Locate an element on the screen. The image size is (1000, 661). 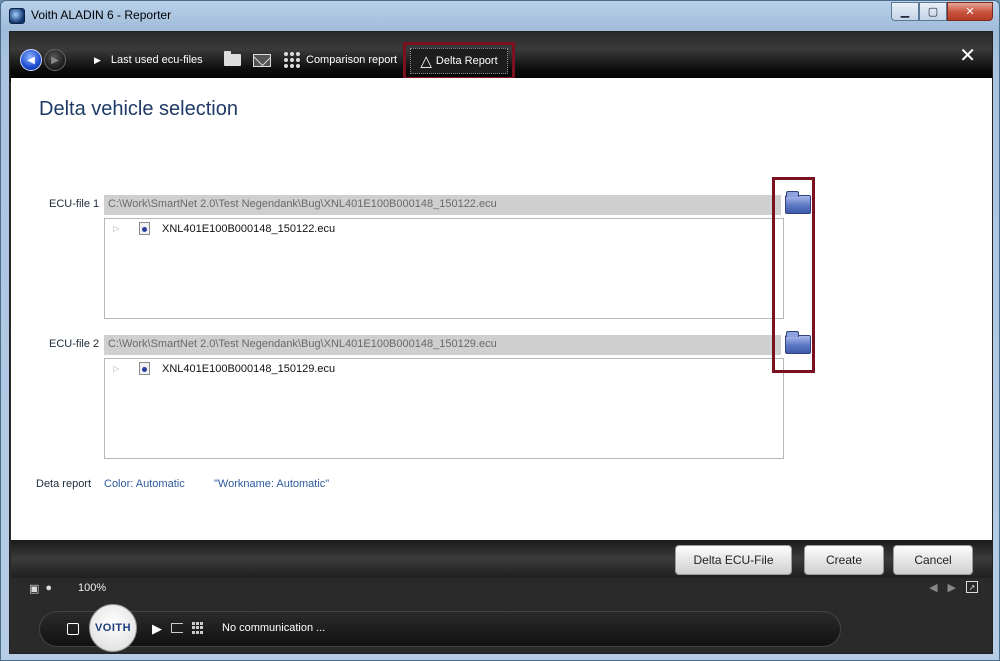
tree-item-label: XNL401E100B000148_150122.ecu is located at coordinates (249, 228).